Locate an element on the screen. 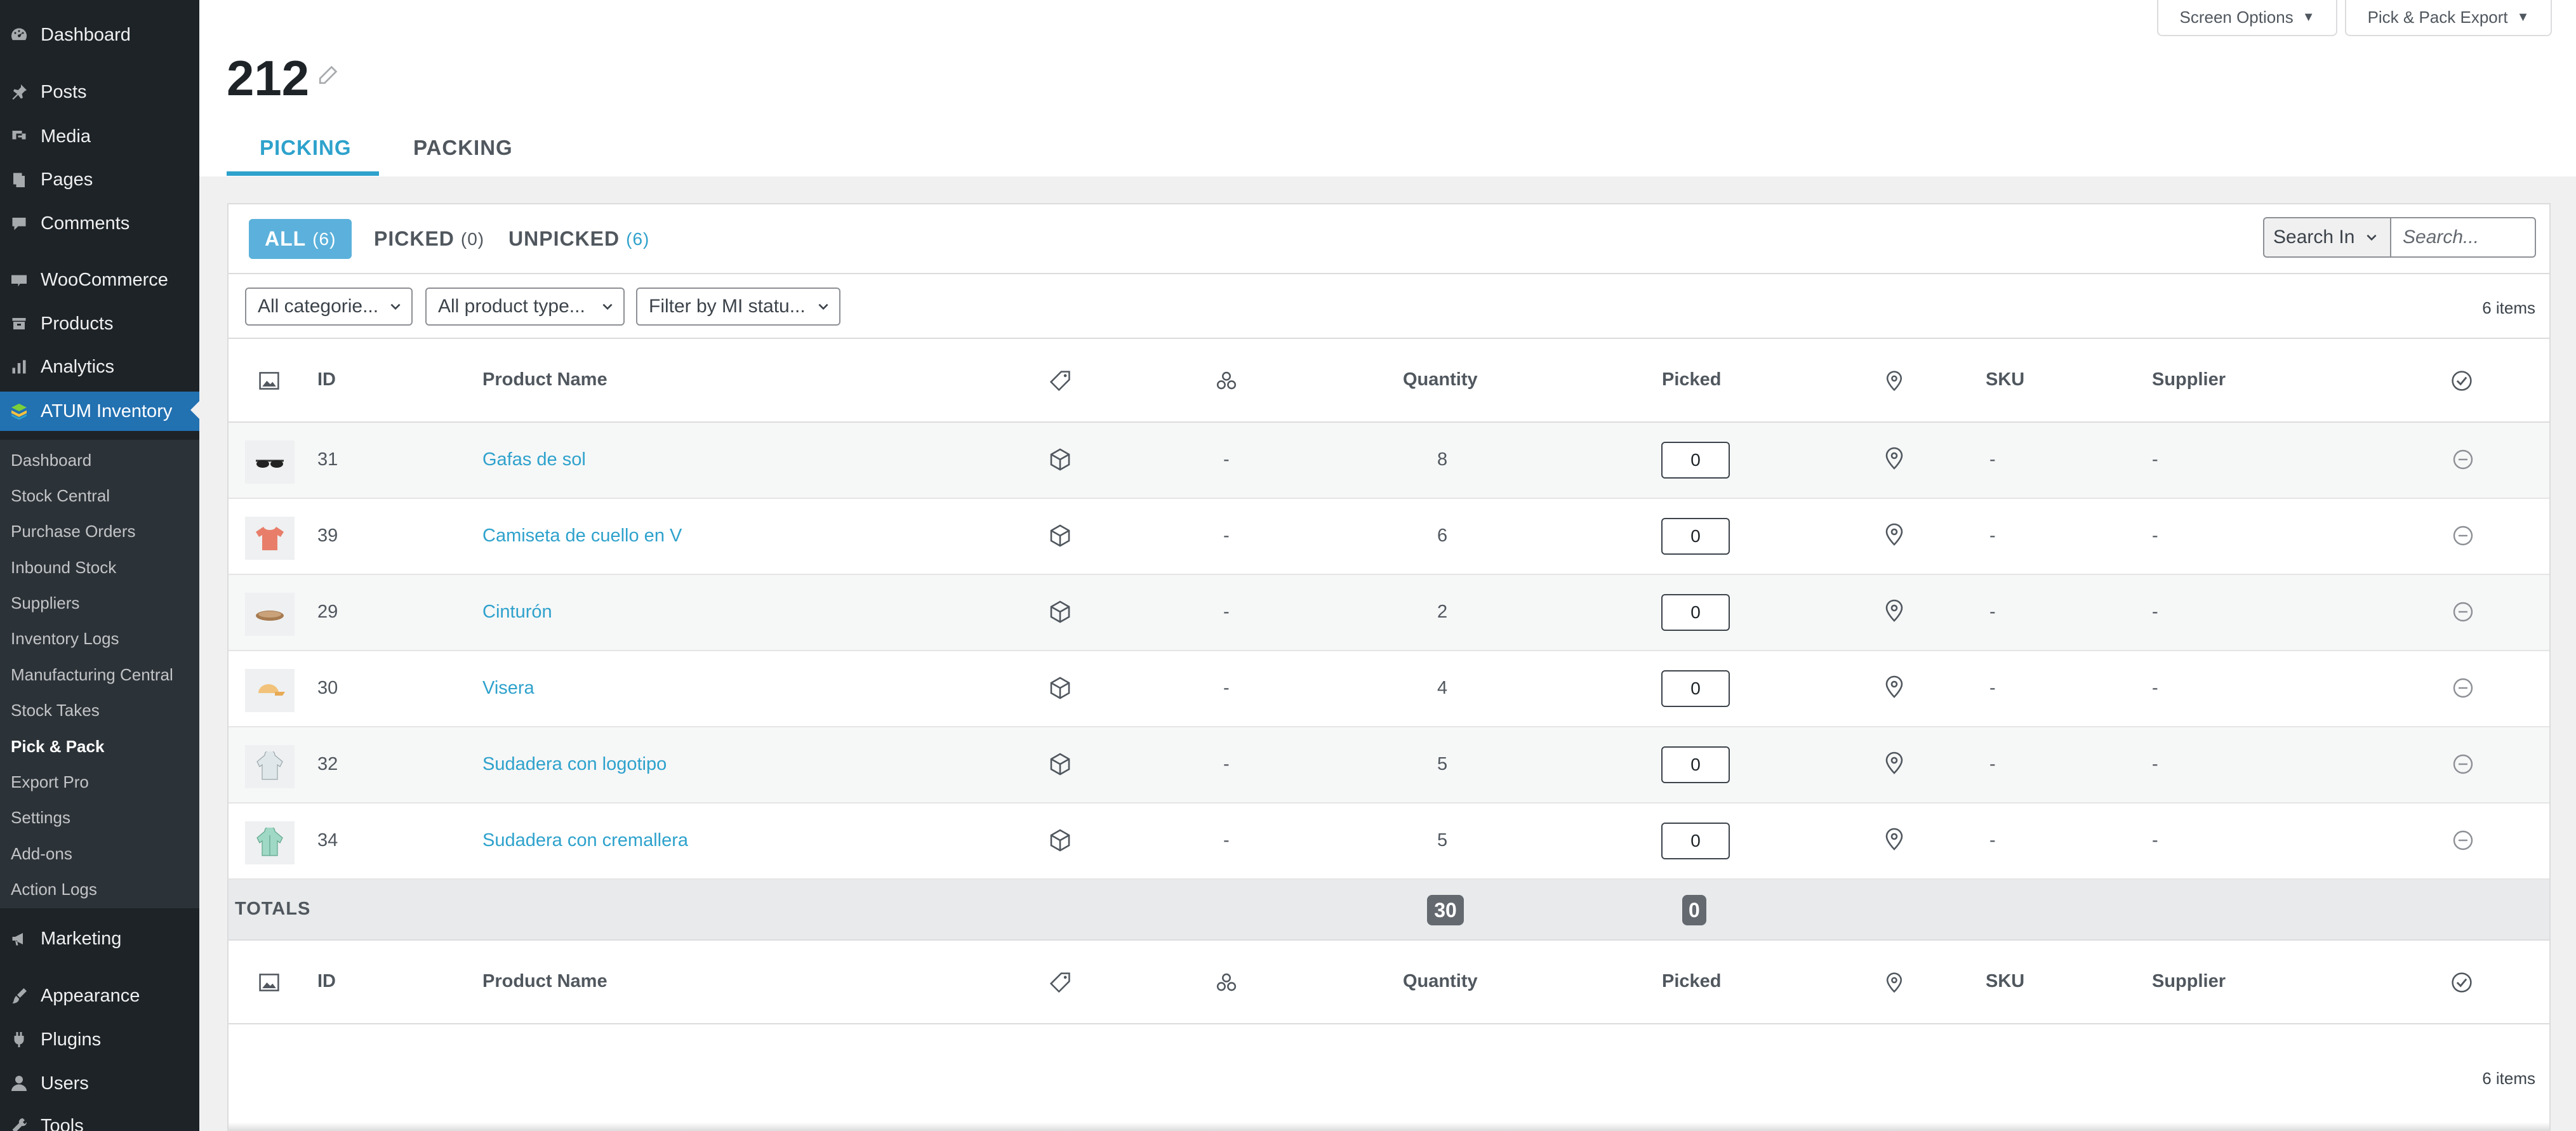 The height and width of the screenshot is (1131, 2576). belt-thumbnail is located at coordinates (270, 615).